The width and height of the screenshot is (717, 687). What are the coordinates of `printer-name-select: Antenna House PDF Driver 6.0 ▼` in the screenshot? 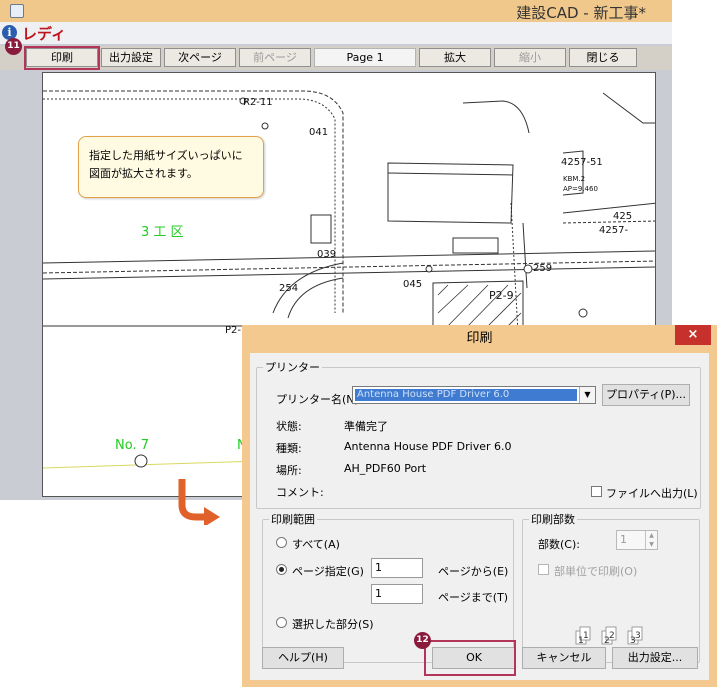 It's located at (474, 395).